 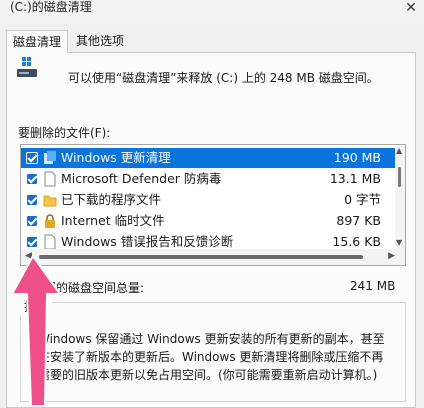 I want to click on vertical-scrollbar: ▲ ▼, so click(x=400, y=197).